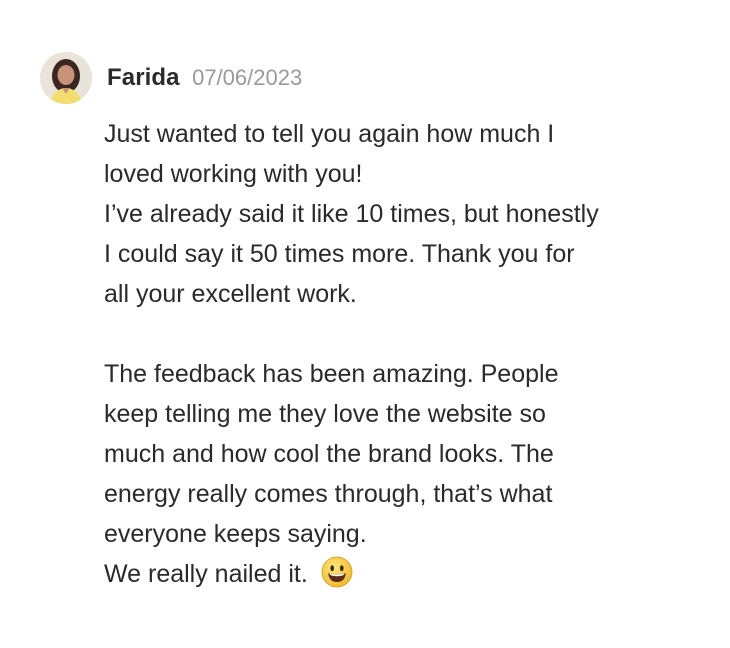  What do you see at coordinates (206, 574) in the screenshot?
I see `message-line: We really nailed it.` at bounding box center [206, 574].